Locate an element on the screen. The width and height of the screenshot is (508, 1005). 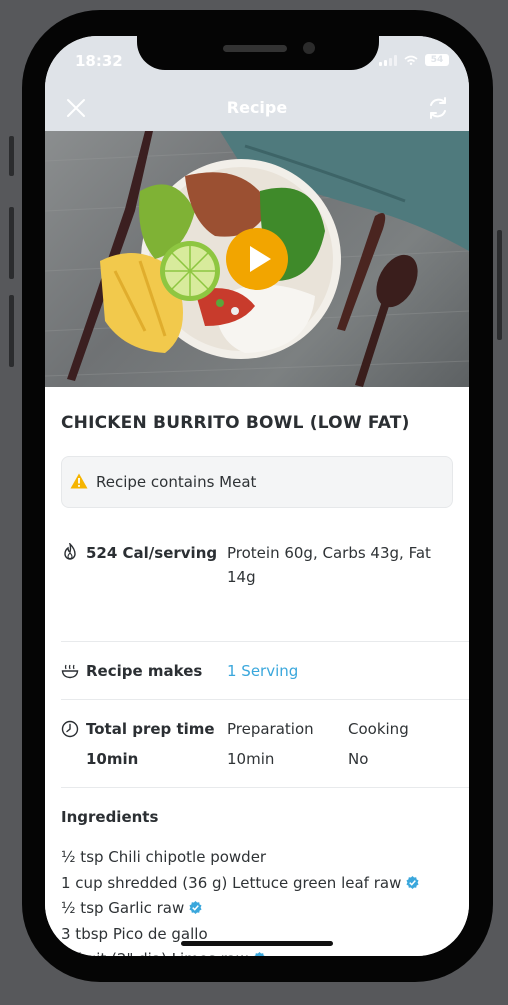
notch is located at coordinates (258, 53).